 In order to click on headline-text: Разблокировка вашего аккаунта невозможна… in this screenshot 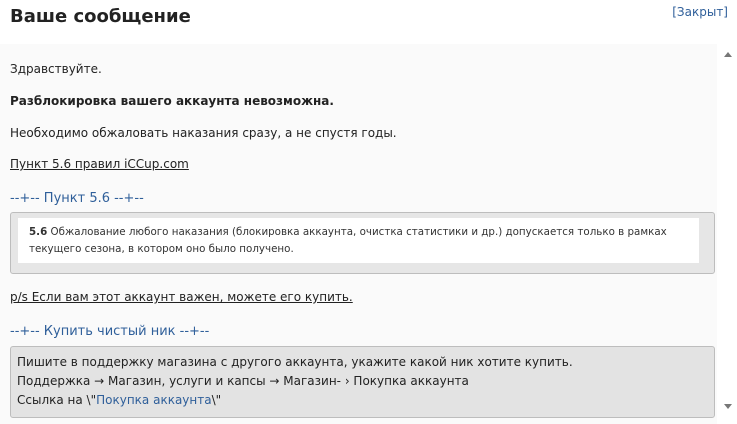, I will do `click(172, 101)`.